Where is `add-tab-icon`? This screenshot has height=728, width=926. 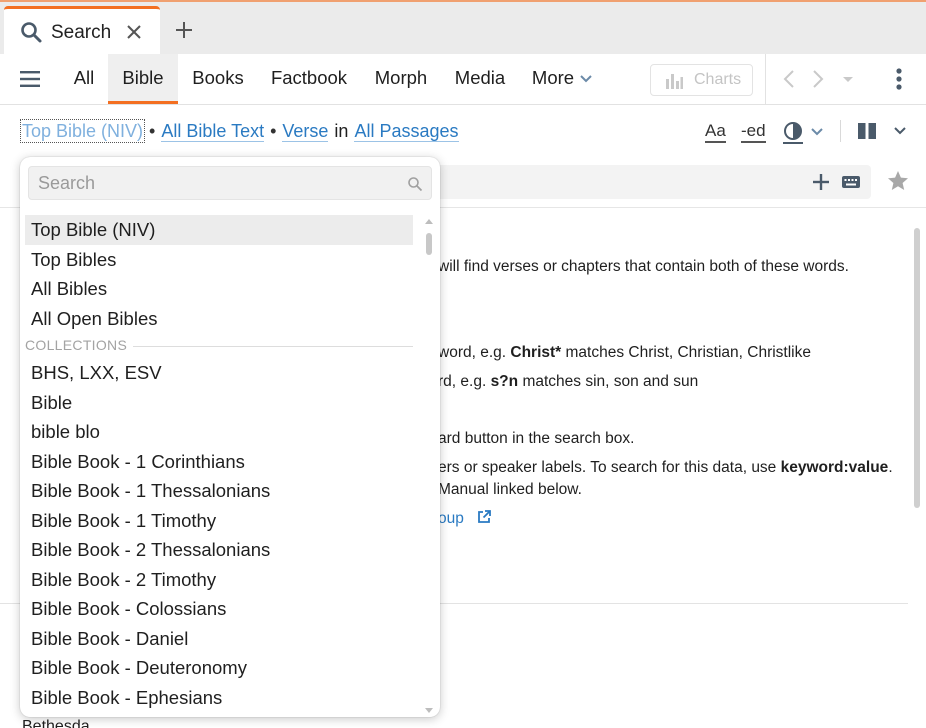
add-tab-icon is located at coordinates (184, 30).